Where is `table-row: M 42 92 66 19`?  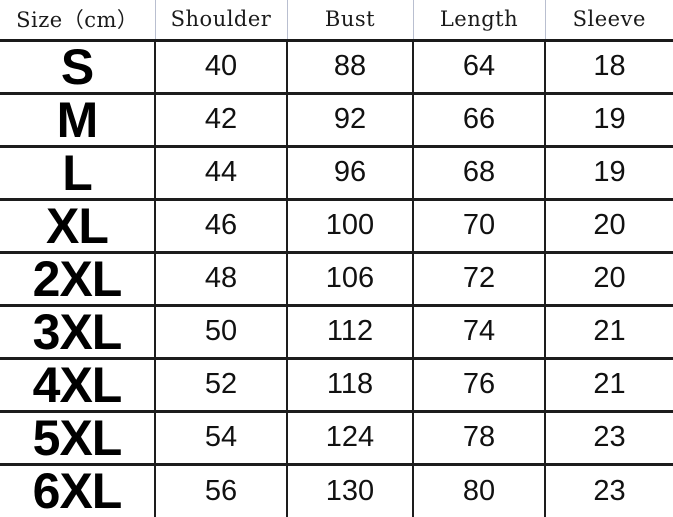 table-row: M 42 92 66 19 is located at coordinates (336, 120).